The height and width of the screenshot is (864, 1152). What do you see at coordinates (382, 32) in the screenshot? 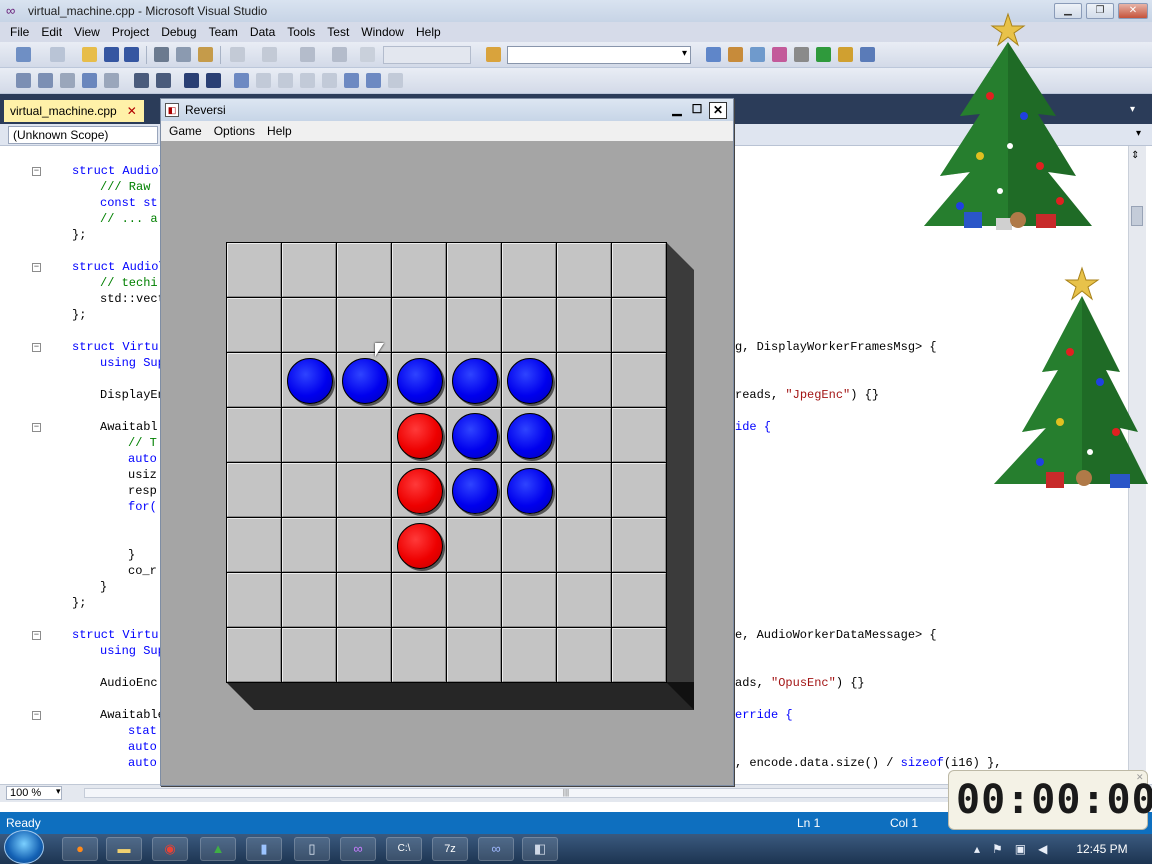
I see `menu-window: Window` at bounding box center [382, 32].